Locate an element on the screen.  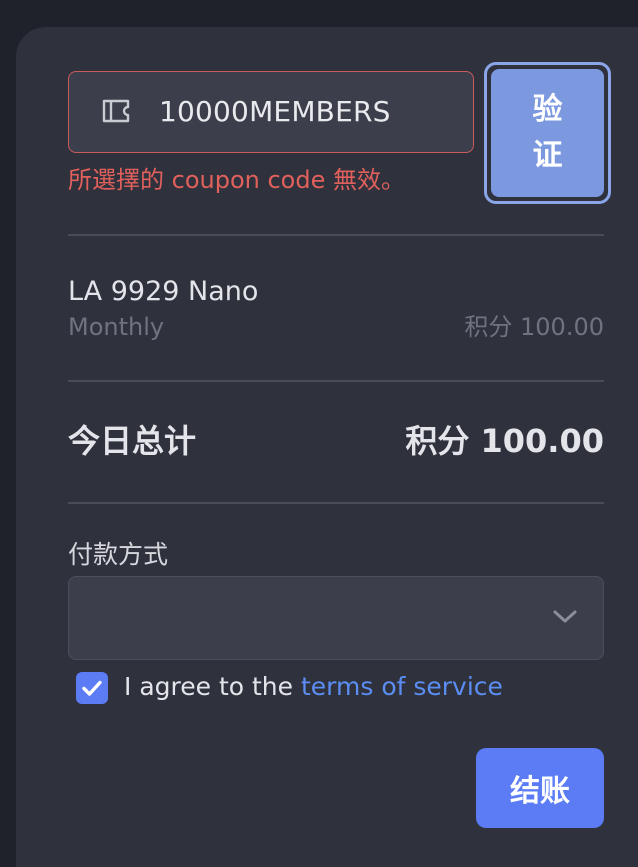
total-today-label: 今日总计 is located at coordinates (132, 441).